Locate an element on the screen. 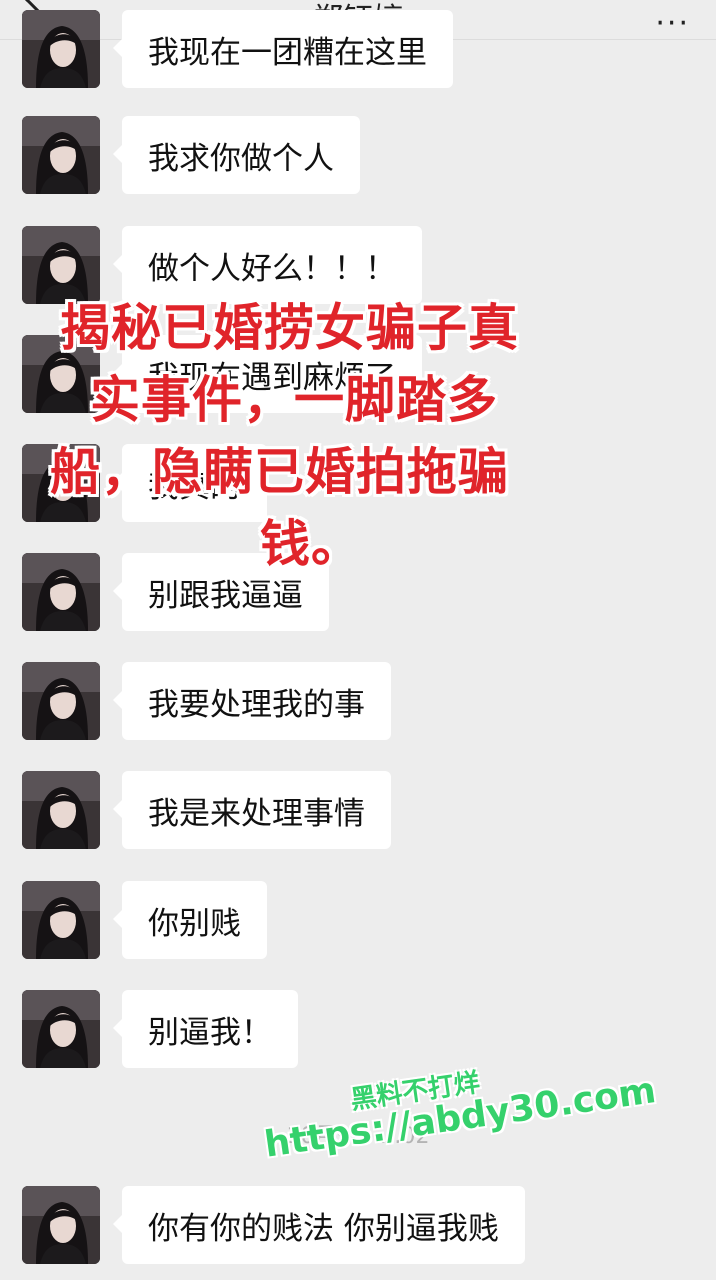  message-bubble: 你有你的贱法 你别逼我贱 is located at coordinates (319, 1225).